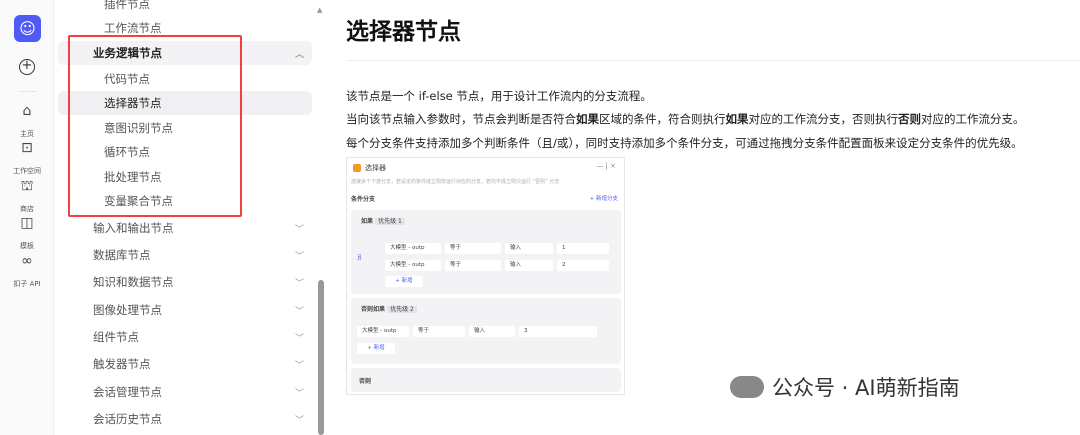 Image resolution: width=1080 pixels, height=435 pixels. Describe the element at coordinates (27, 67) in the screenshot. I see `create-icon: +` at that location.